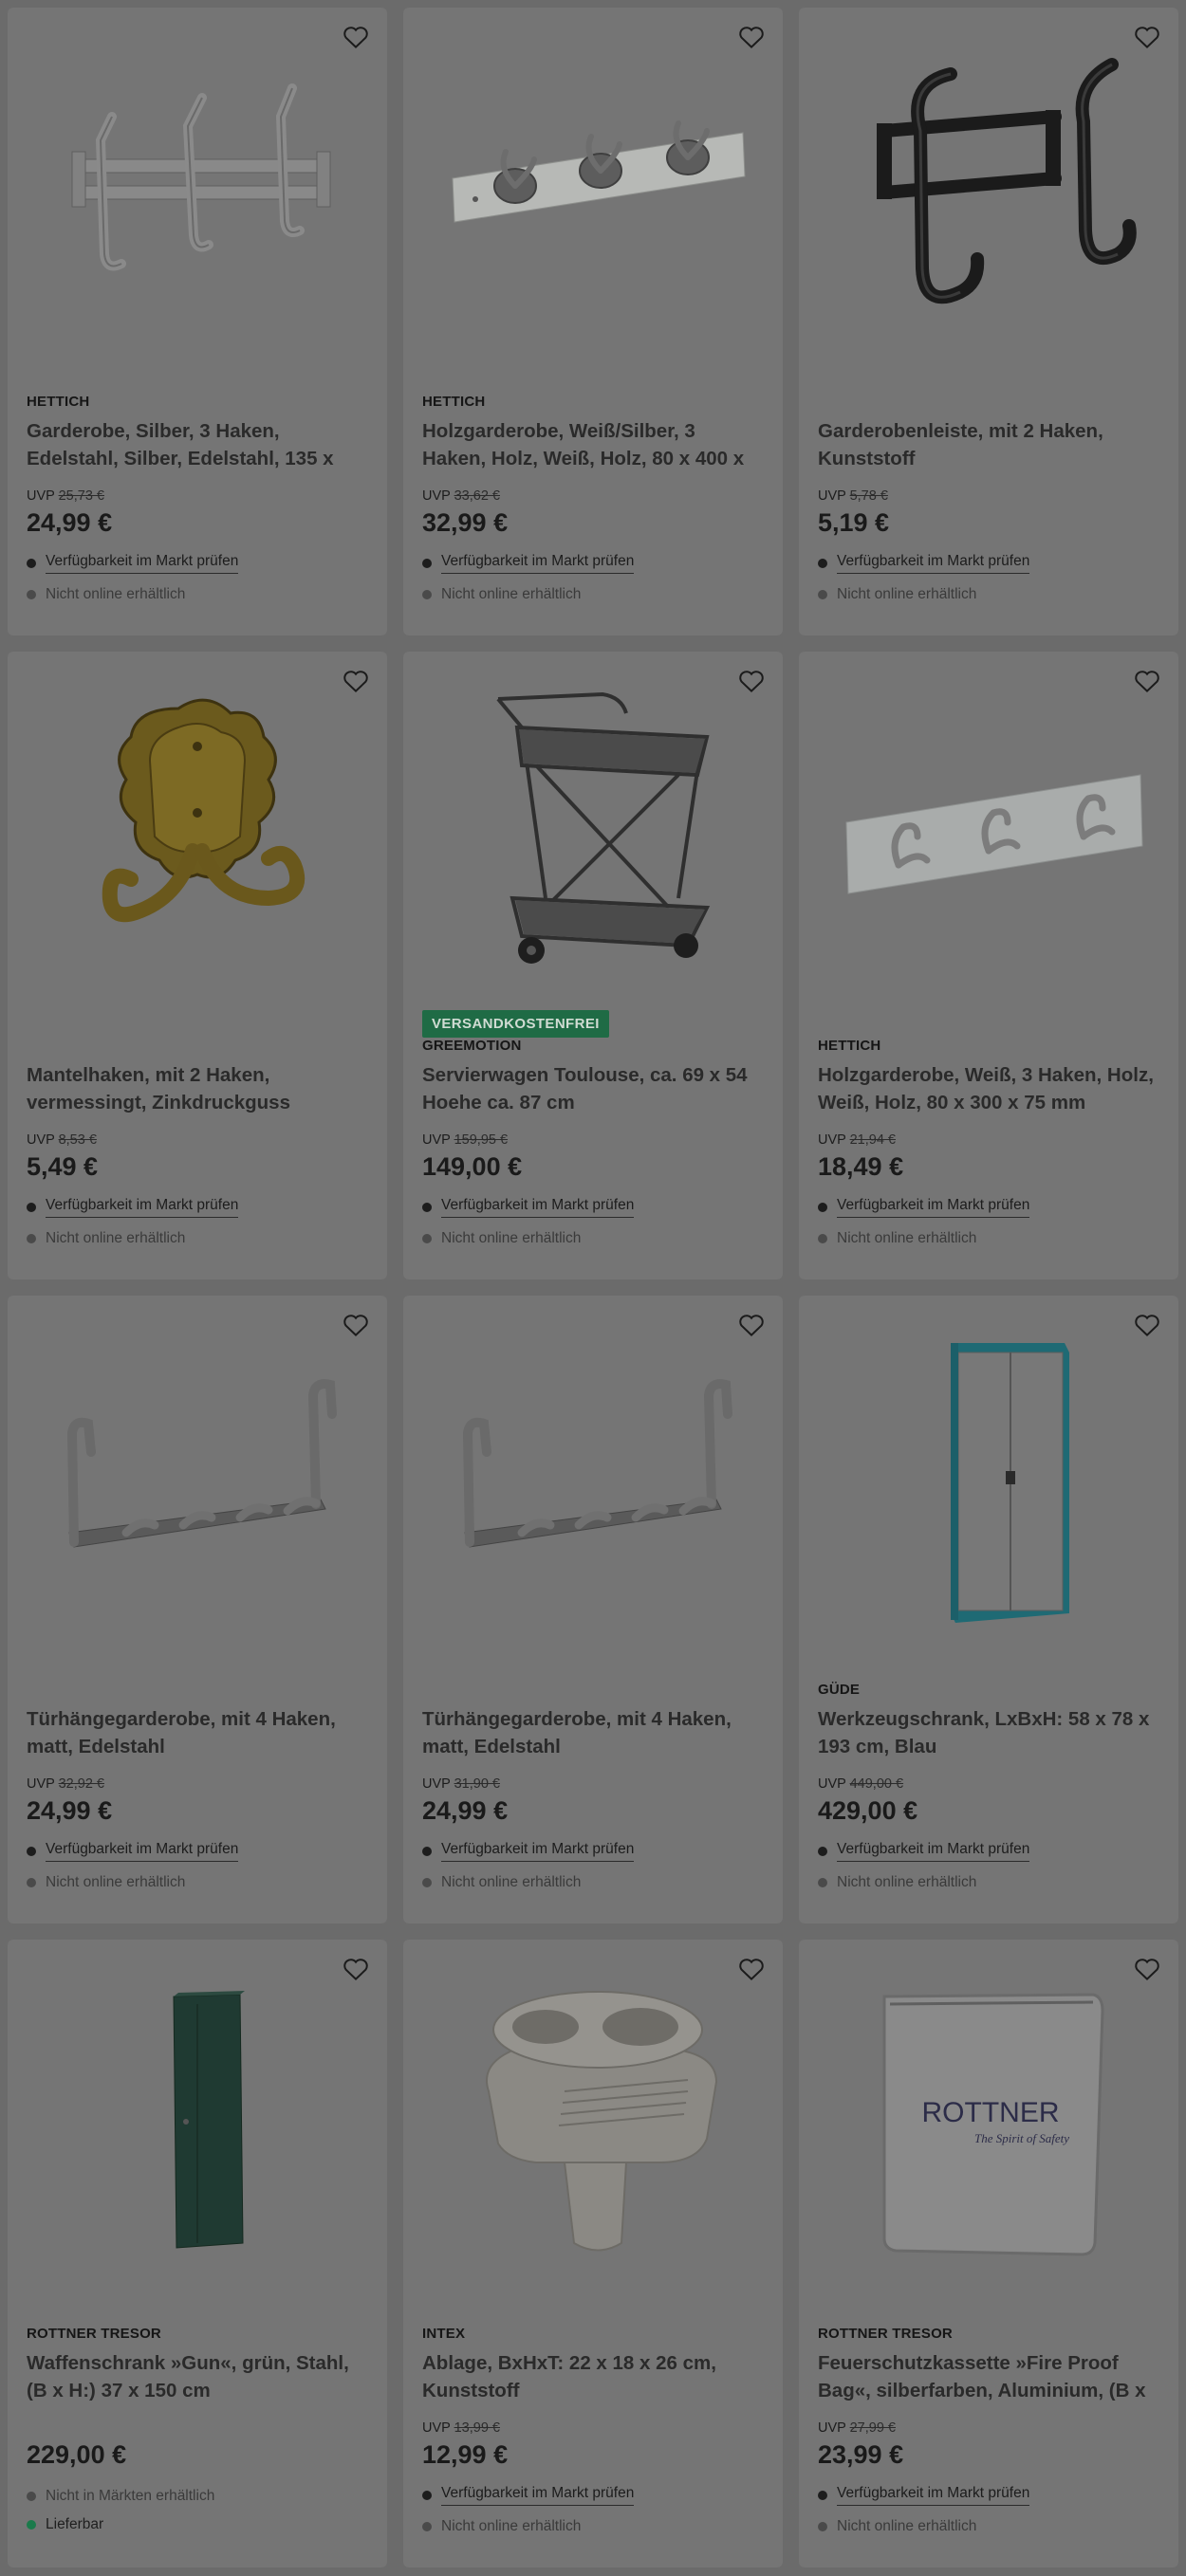  What do you see at coordinates (77, 2454) in the screenshot?
I see `product-price: 229,00 €` at bounding box center [77, 2454].